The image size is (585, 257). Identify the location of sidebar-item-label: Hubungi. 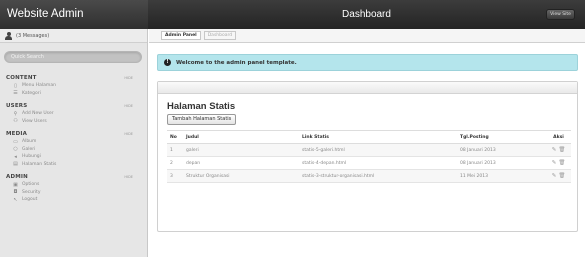
(31, 157).